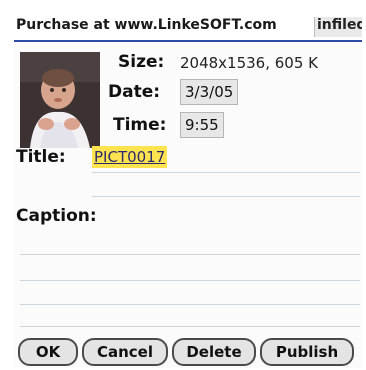  What do you see at coordinates (249, 63) in the screenshot?
I see `size-value: 2048x1536, 605 K` at bounding box center [249, 63].